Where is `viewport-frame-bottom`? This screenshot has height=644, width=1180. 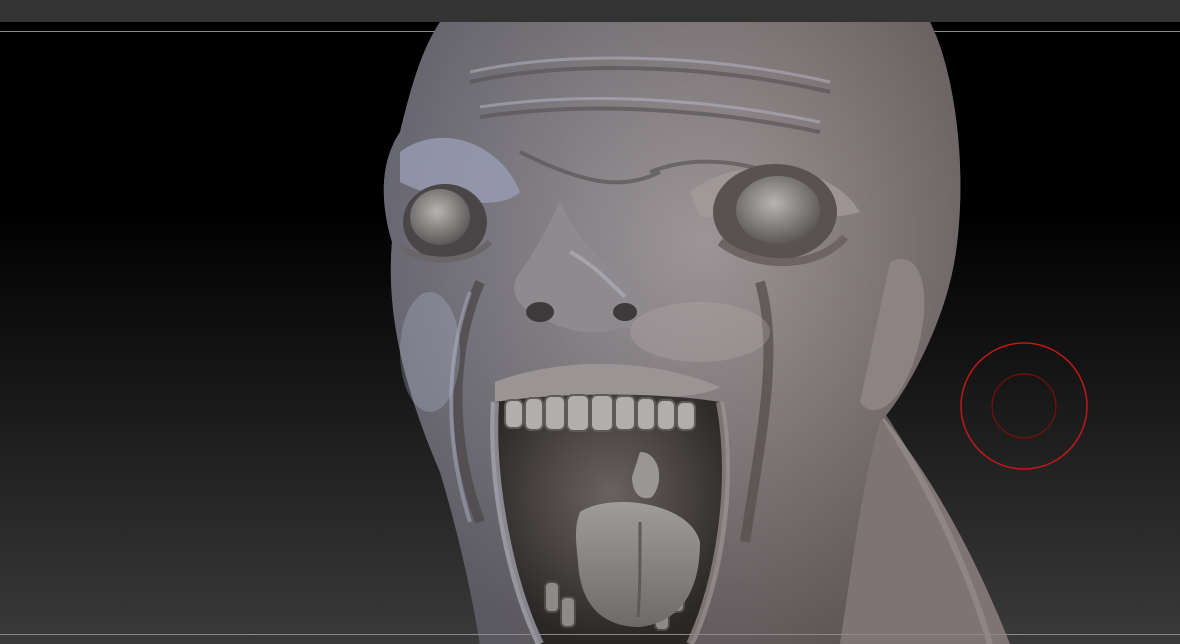
viewport-frame-bottom is located at coordinates (590, 634).